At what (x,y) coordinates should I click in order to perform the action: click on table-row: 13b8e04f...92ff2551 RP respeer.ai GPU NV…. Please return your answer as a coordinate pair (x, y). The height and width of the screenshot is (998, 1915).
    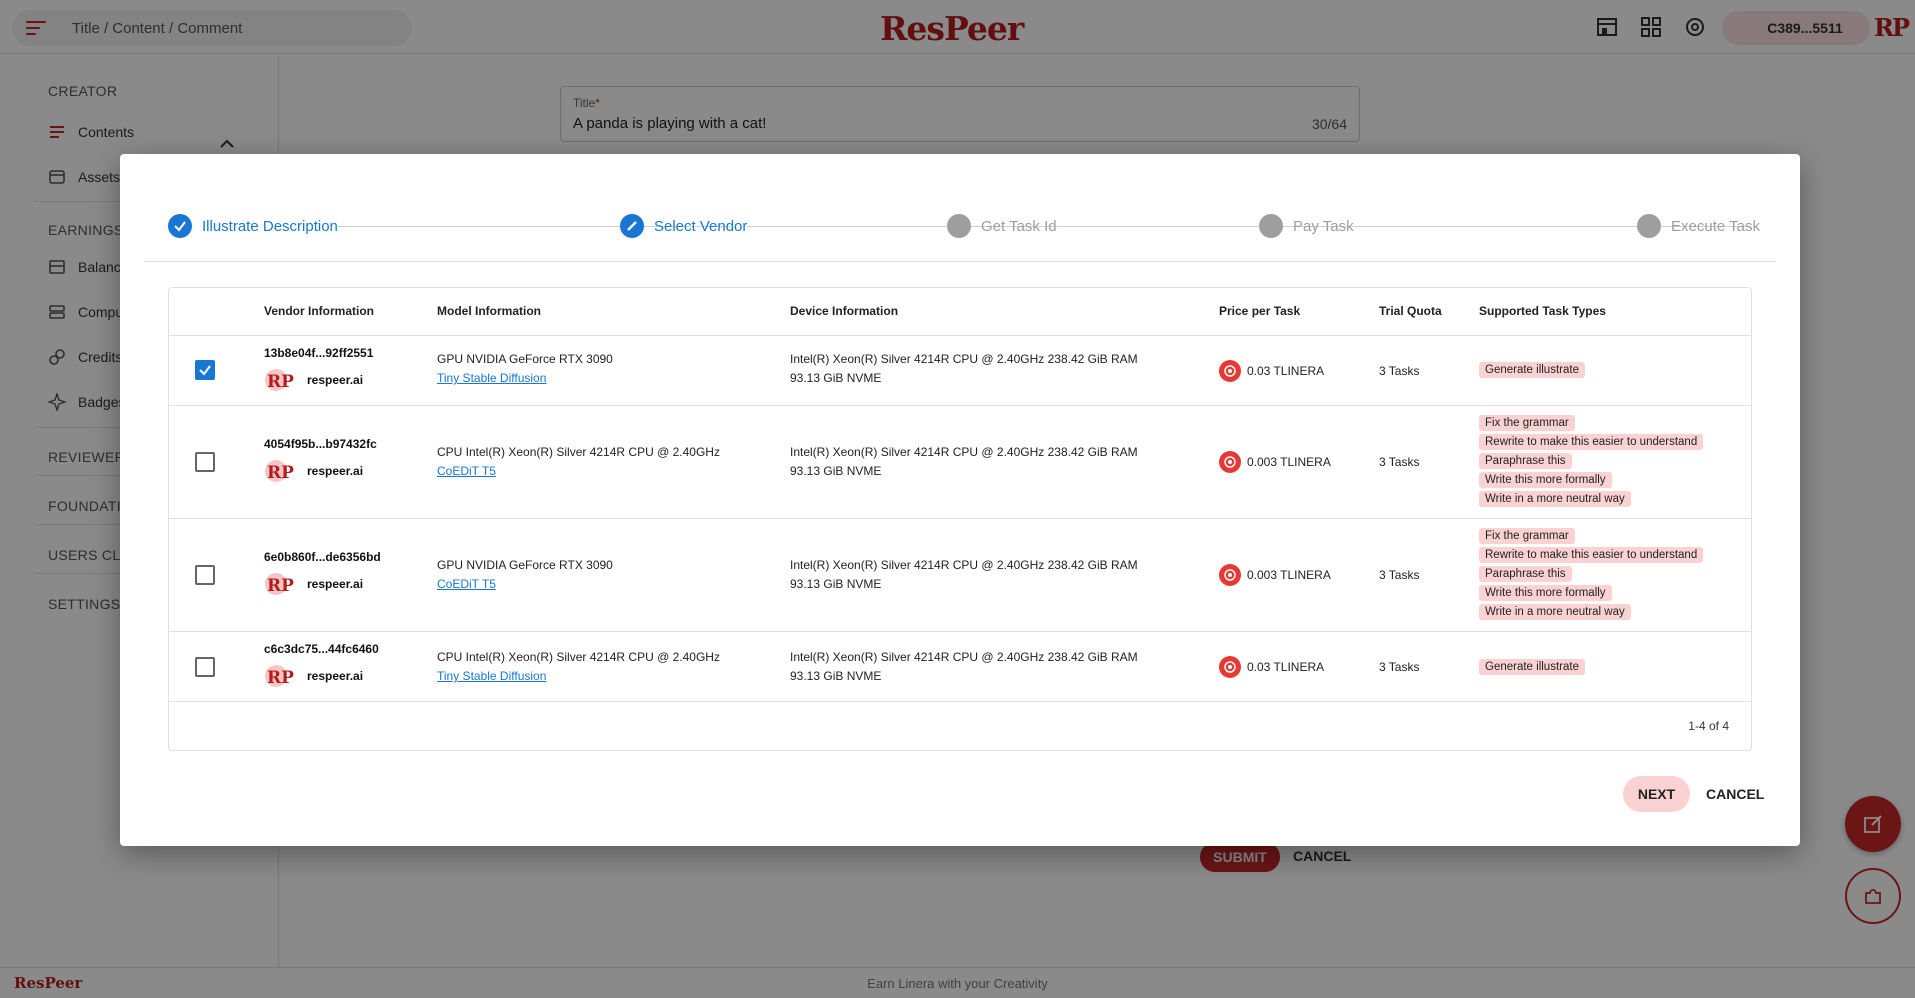
    Looking at the image, I should click on (960, 371).